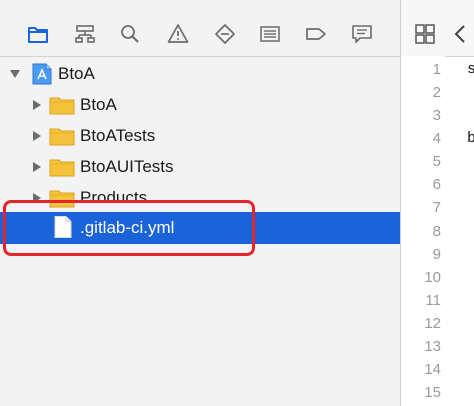 Image resolution: width=474 pixels, height=406 pixels. I want to click on tag-icon, so click(316, 34).